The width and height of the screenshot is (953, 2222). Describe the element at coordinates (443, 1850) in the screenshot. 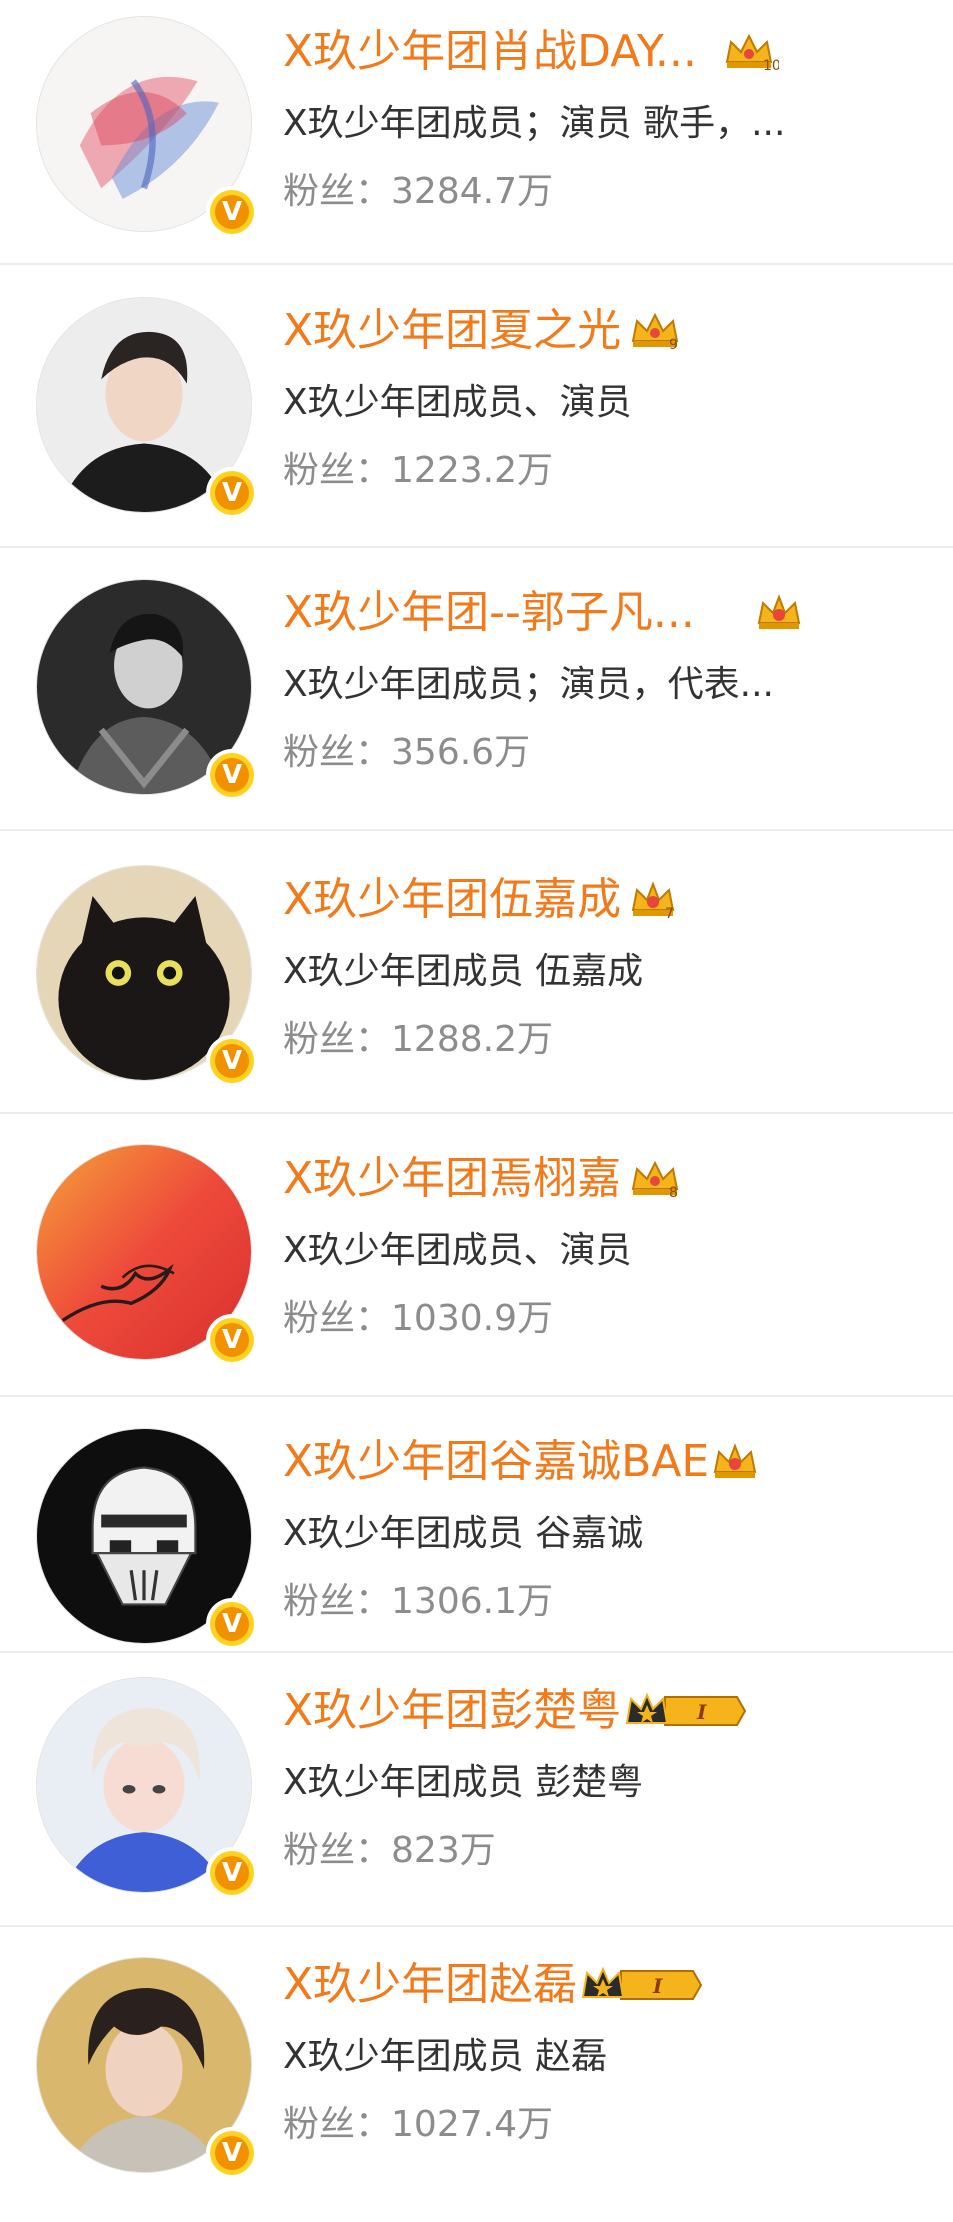

I see `fans-value: 823万` at that location.